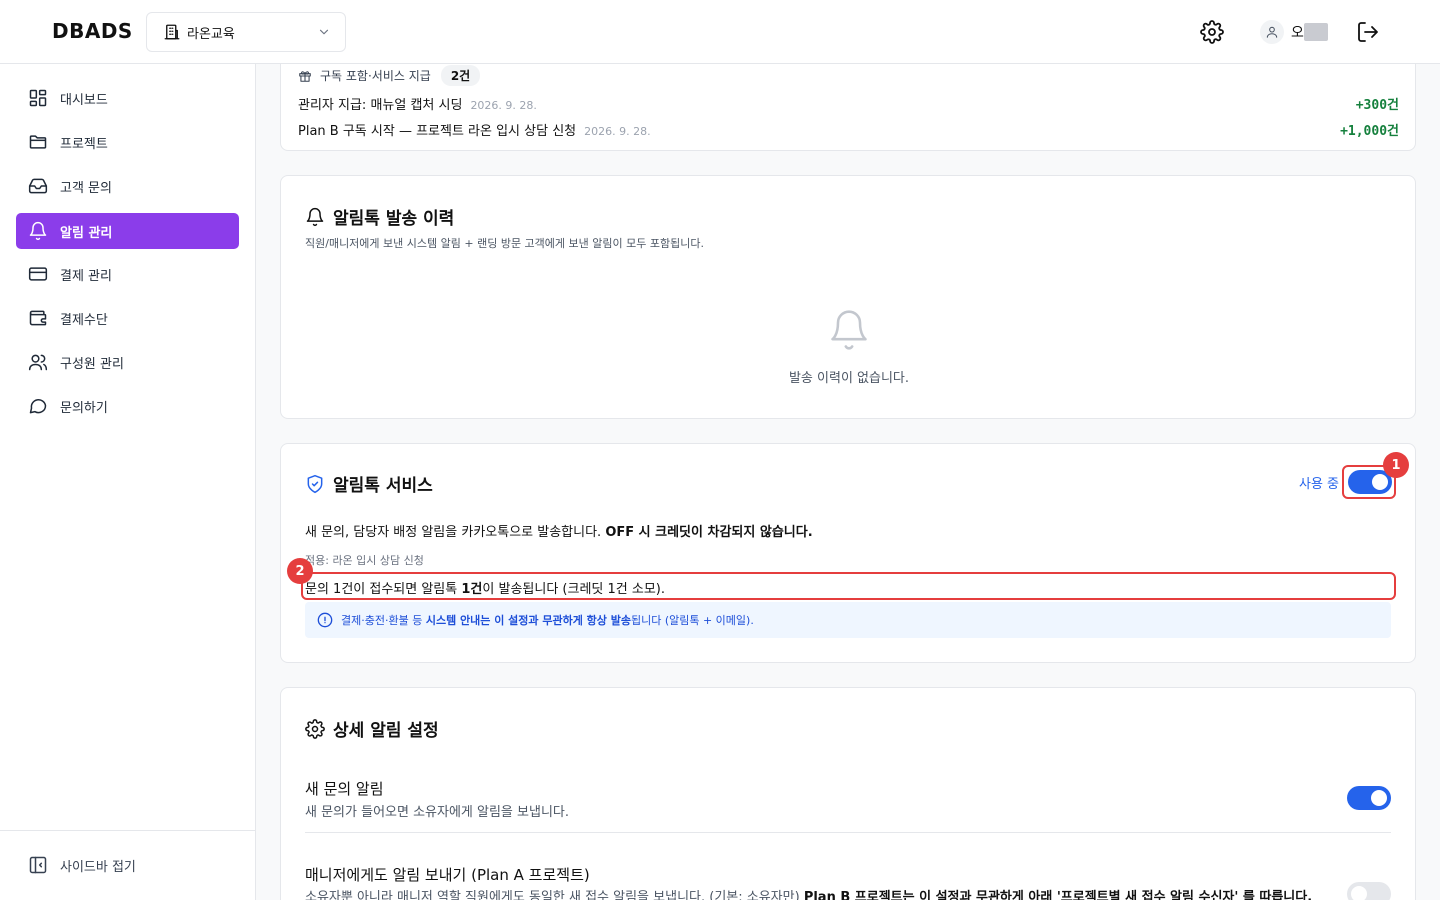 Image resolution: width=1440 pixels, height=900 pixels. Describe the element at coordinates (720, 32) in the screenshot. I see `top-header: DBADS 라온교육 오` at that location.